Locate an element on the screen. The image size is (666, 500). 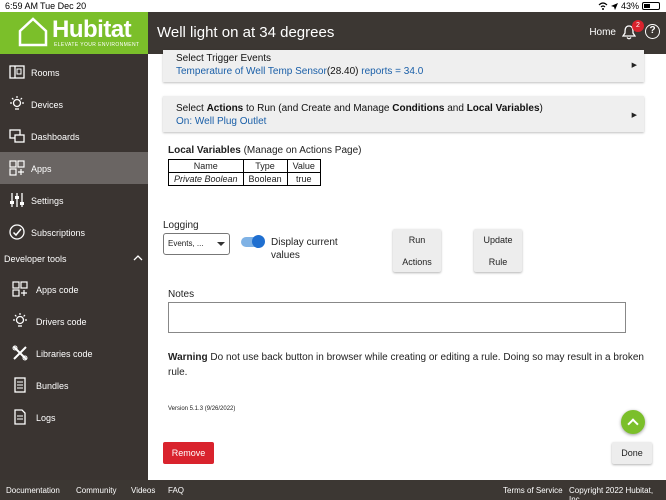
home-link: Home is located at coordinates (602, 32).